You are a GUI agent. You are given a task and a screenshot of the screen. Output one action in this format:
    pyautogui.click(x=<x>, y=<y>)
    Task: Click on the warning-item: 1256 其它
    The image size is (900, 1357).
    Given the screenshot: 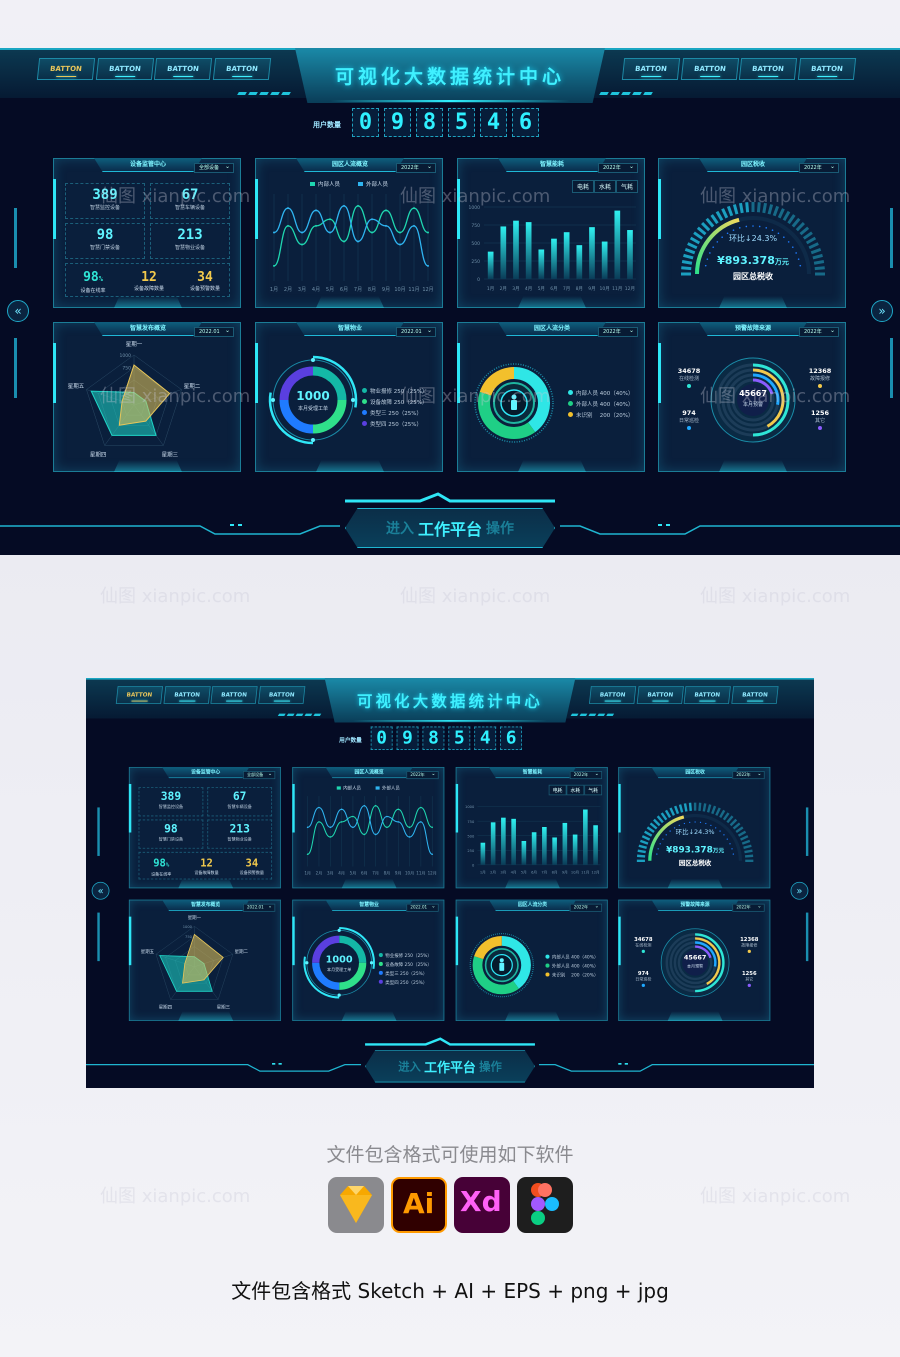 What is the action you would take?
    pyautogui.click(x=820, y=420)
    